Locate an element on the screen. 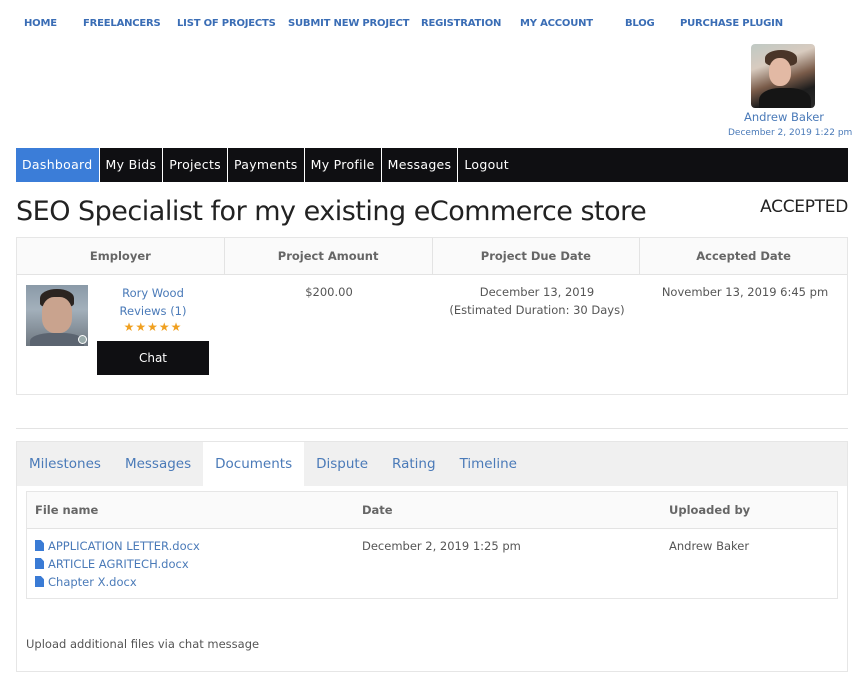  estimated-duration: (Estimated Duration: 30 Days) is located at coordinates (537, 310).